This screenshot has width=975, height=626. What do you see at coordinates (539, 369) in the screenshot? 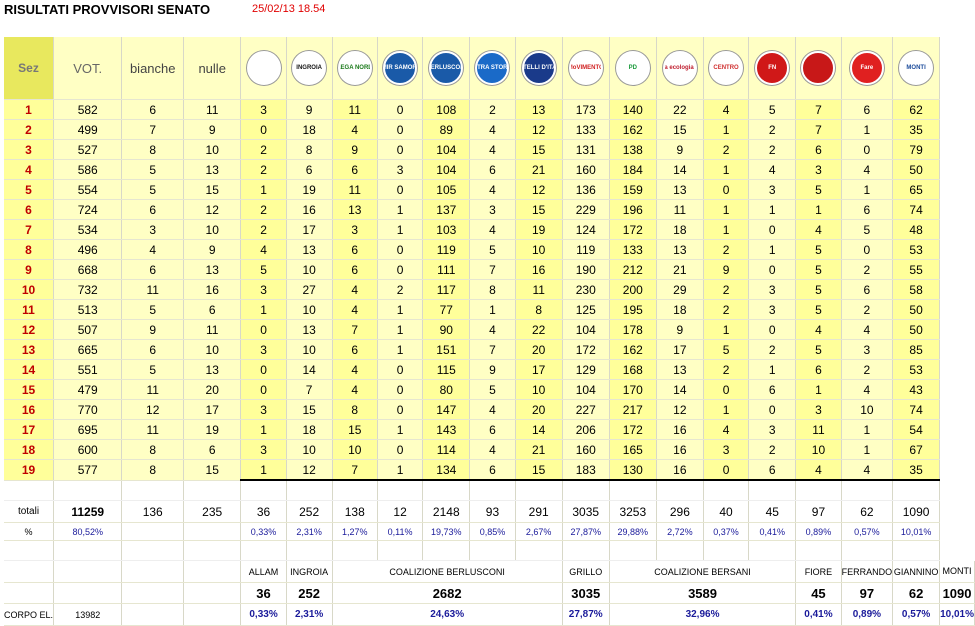
I see `vote-cell: 17` at bounding box center [539, 369].